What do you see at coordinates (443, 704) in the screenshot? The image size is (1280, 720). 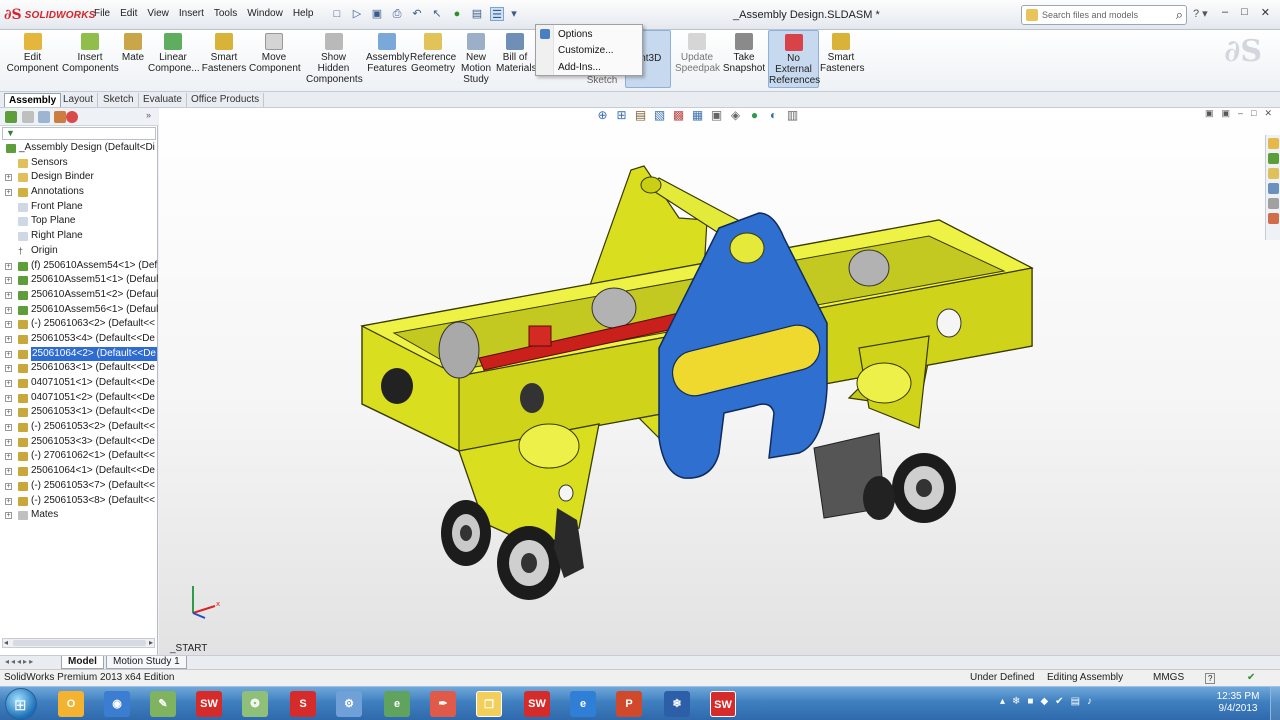 I see `sw-tool-icon: ✒` at bounding box center [443, 704].